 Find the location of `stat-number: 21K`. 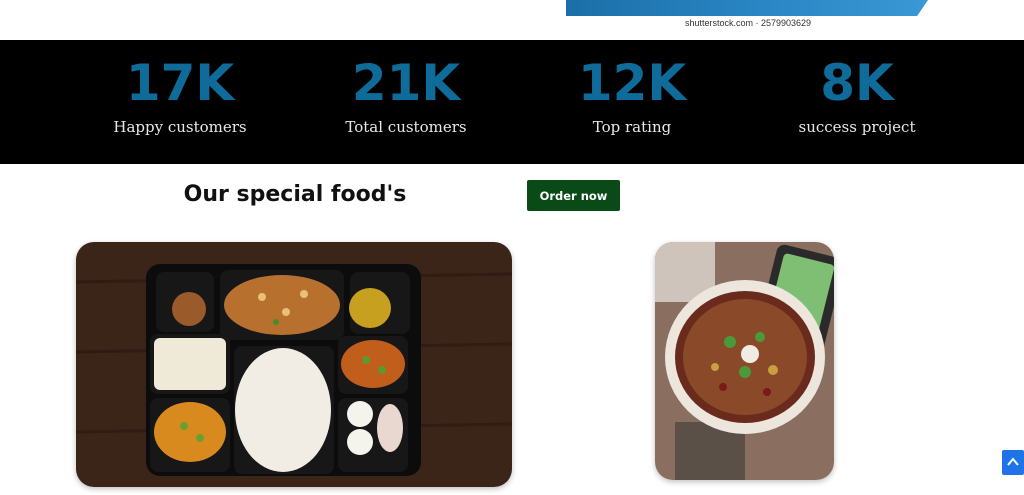

stat-number: 21K is located at coordinates (406, 83).